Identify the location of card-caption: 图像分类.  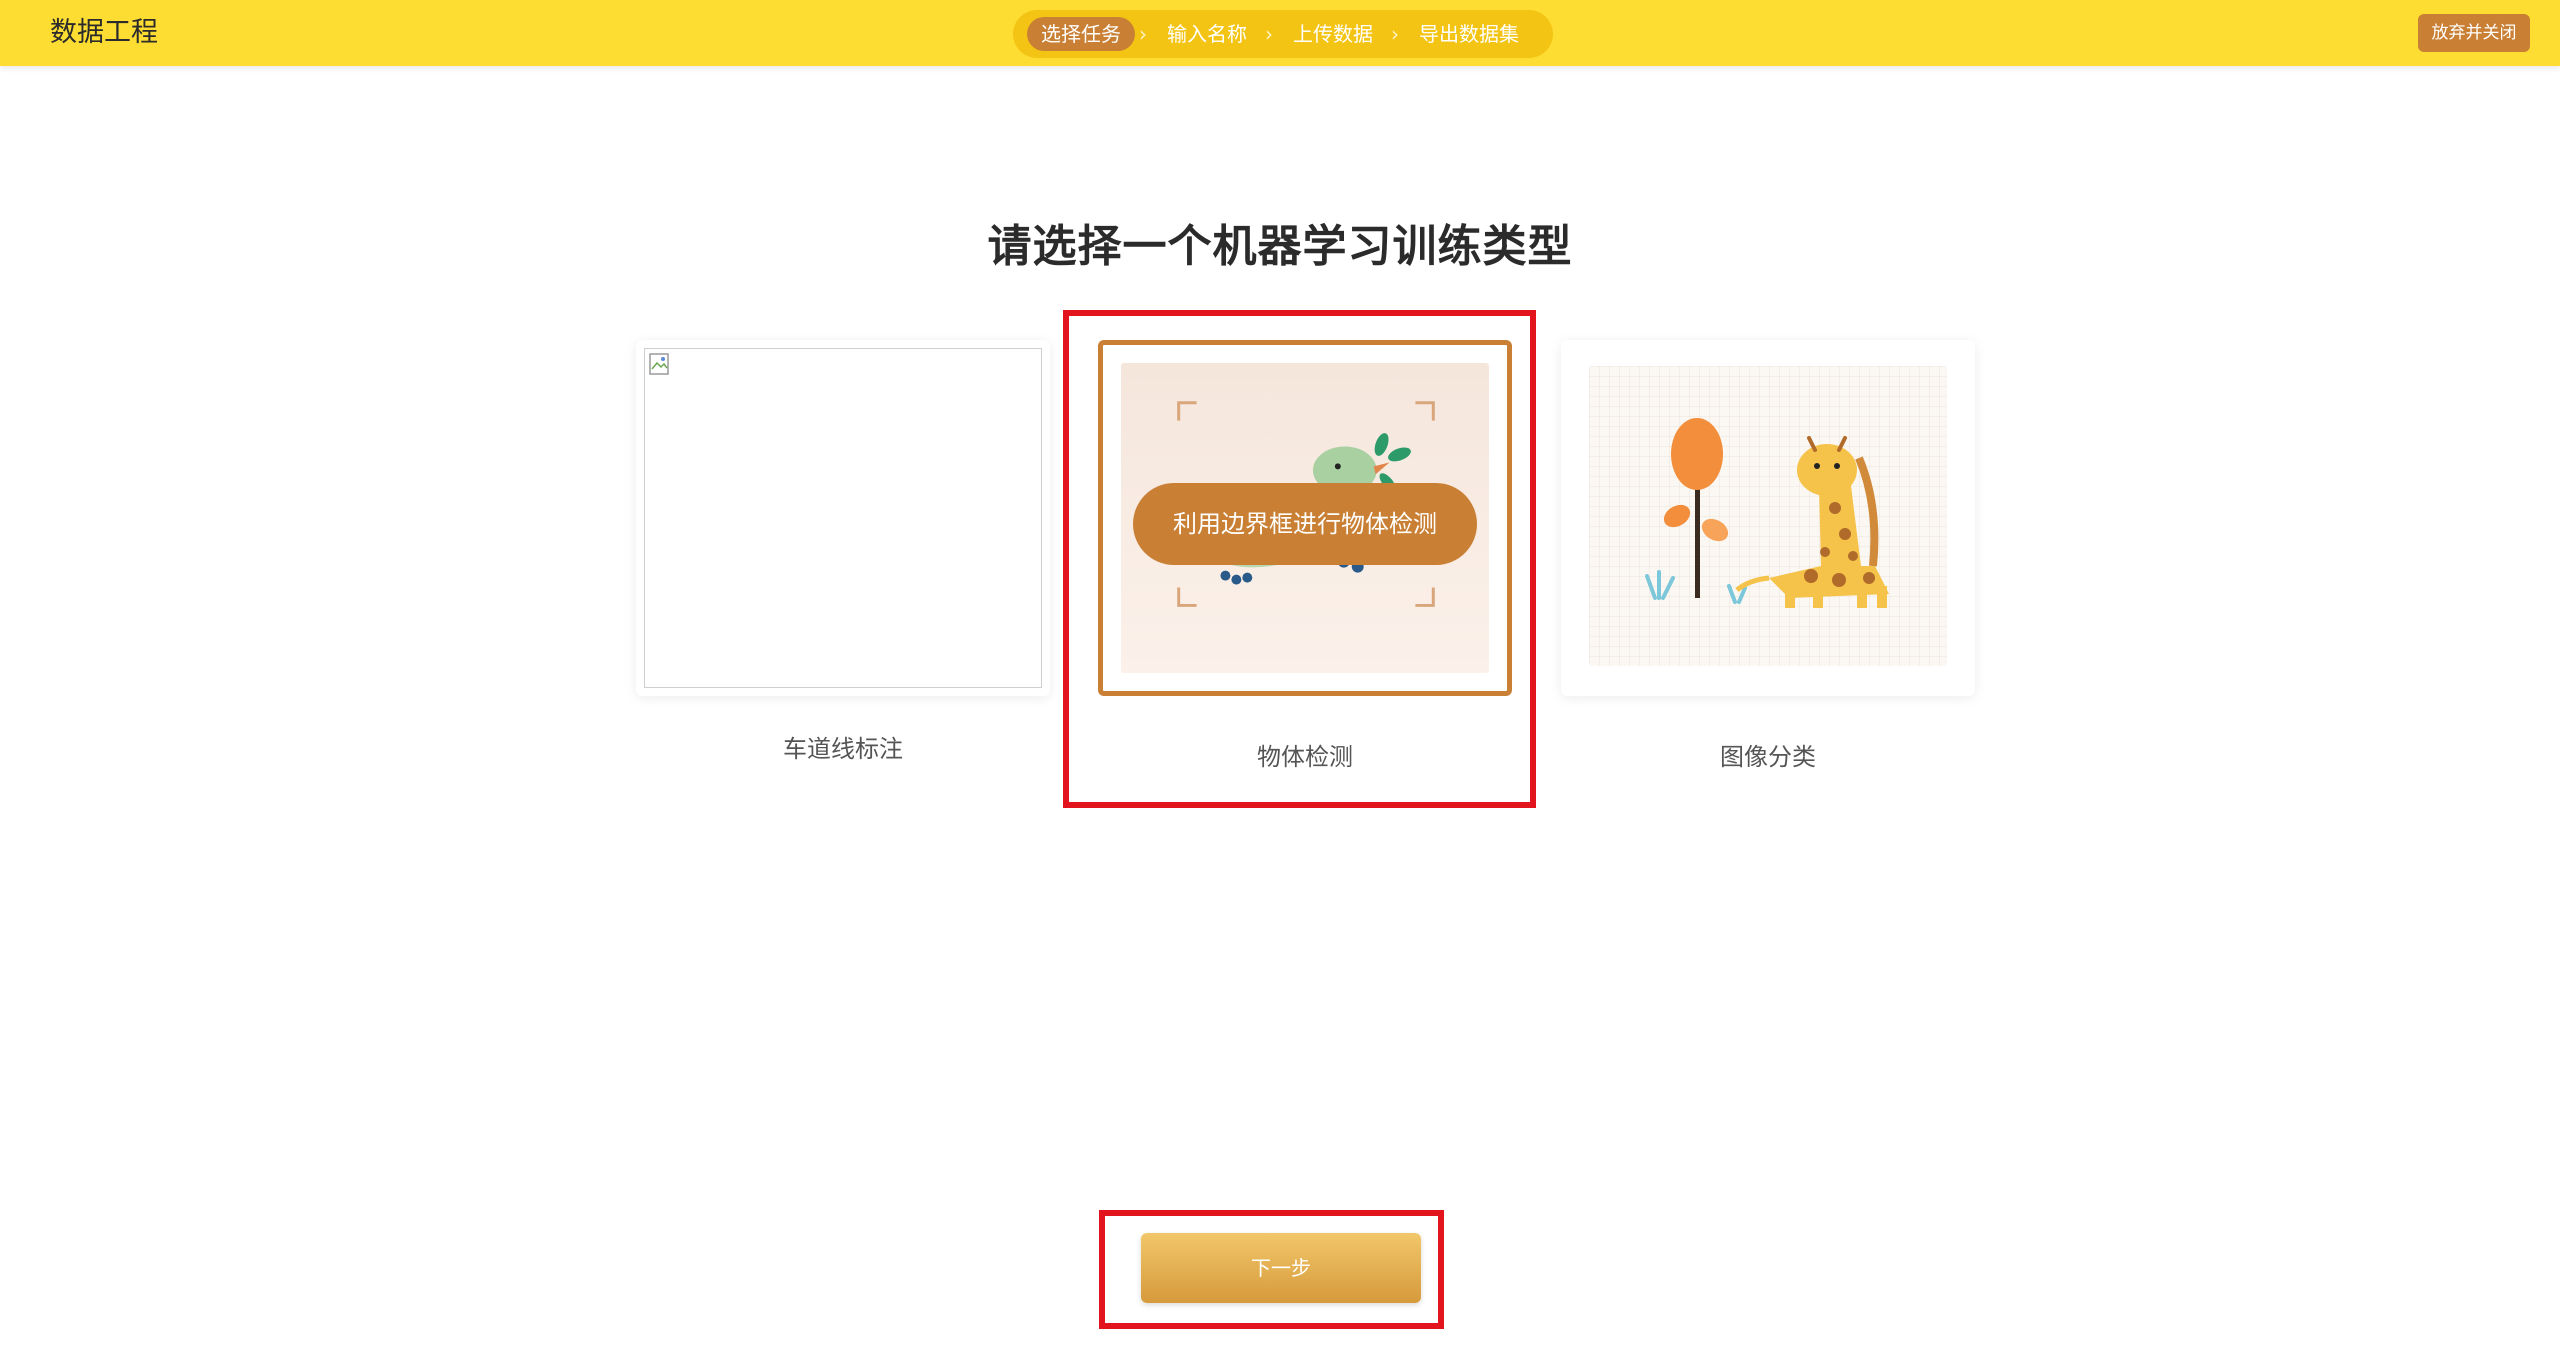
(1768, 757).